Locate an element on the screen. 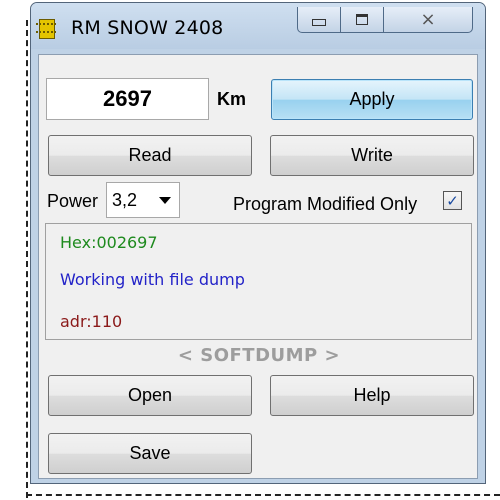  checkmark-icon: ✓ is located at coordinates (452, 200).